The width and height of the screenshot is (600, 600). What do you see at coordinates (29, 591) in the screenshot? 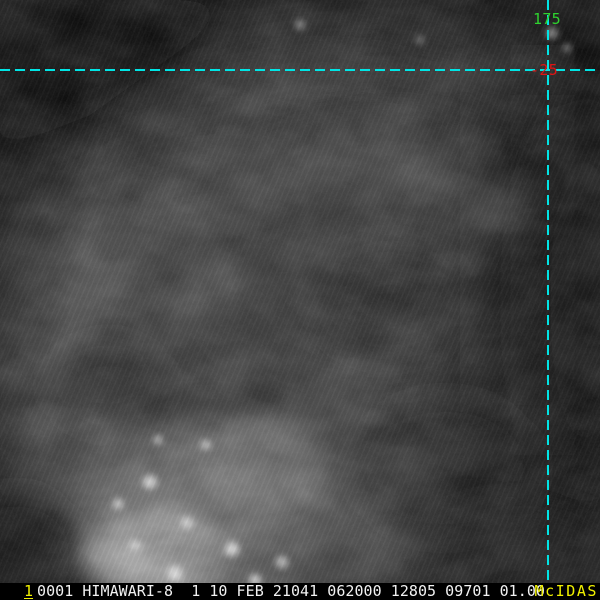
I see `frame-number-label: 1` at bounding box center [29, 591].